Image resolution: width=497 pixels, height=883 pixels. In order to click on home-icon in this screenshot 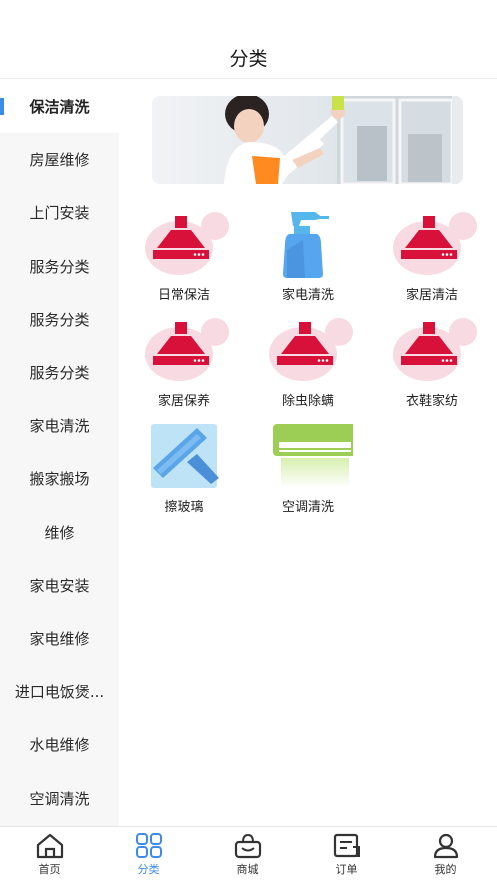, I will do `click(49, 846)`.